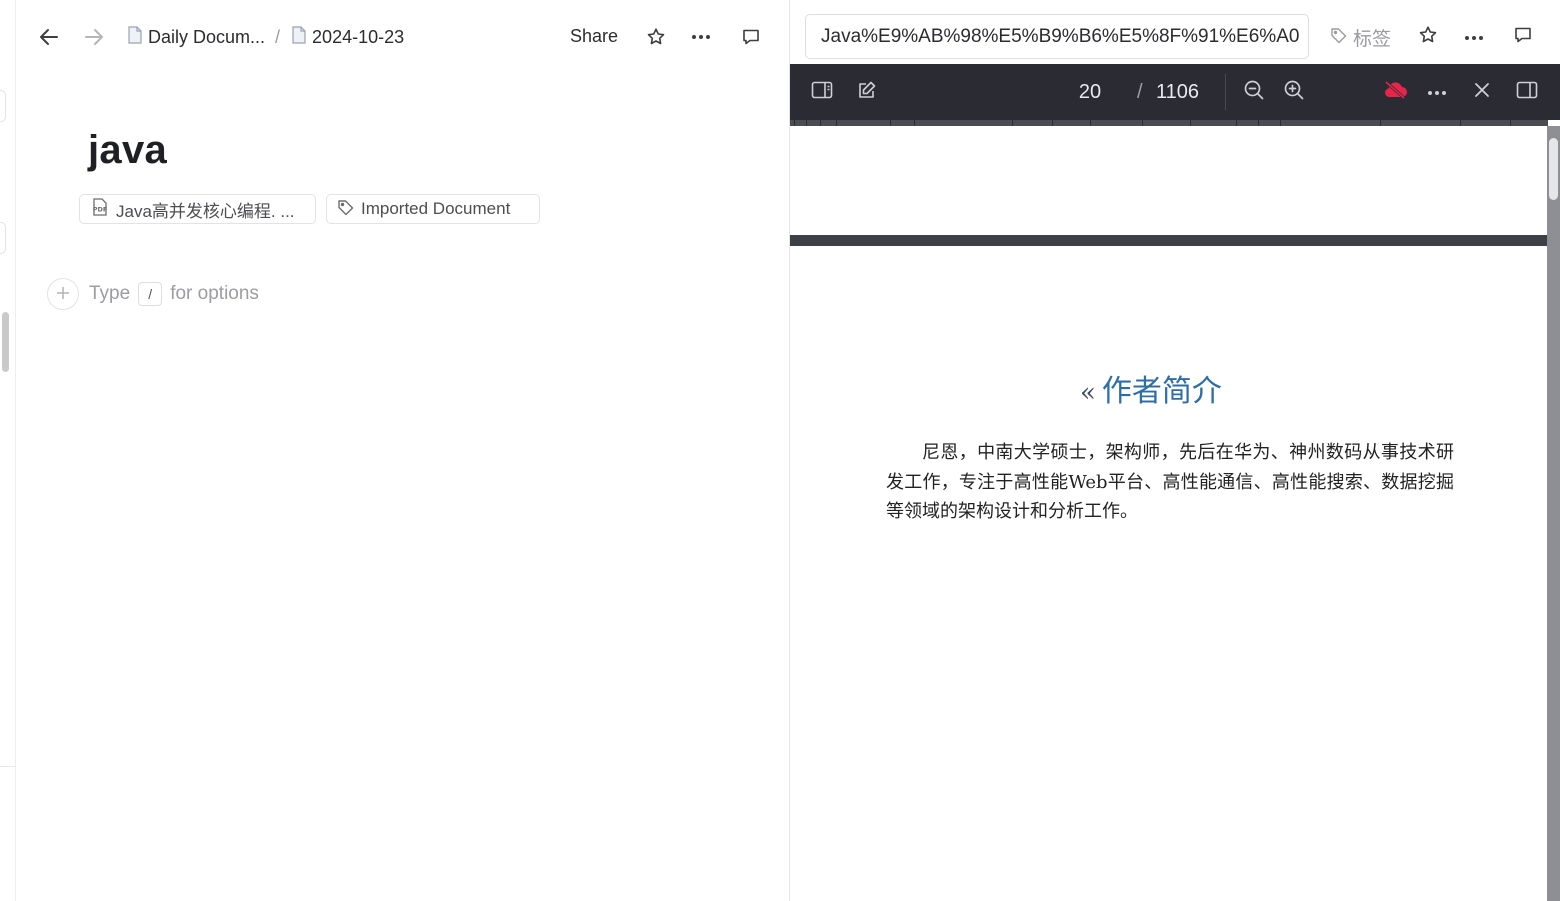  I want to click on arrow-right-icon, so click(94, 37).